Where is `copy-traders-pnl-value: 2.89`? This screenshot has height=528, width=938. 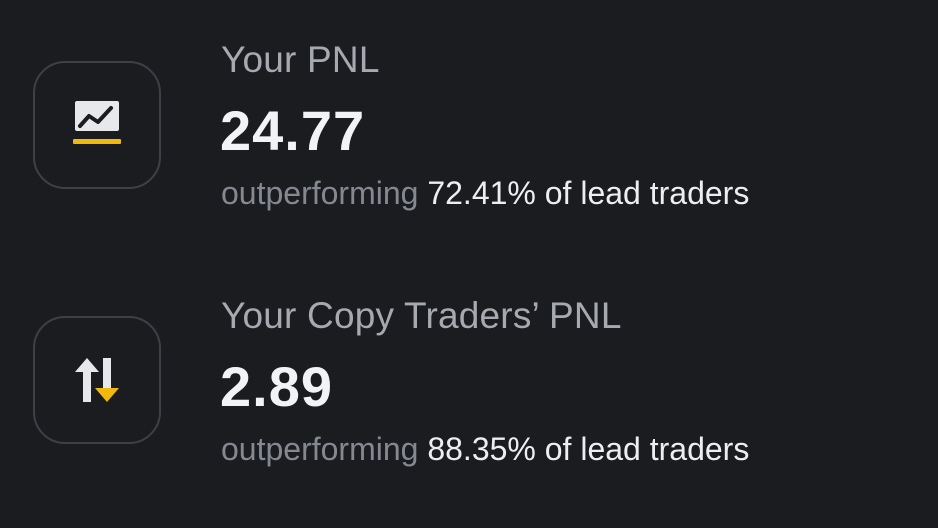
copy-traders-pnl-value: 2.89 is located at coordinates (276, 386).